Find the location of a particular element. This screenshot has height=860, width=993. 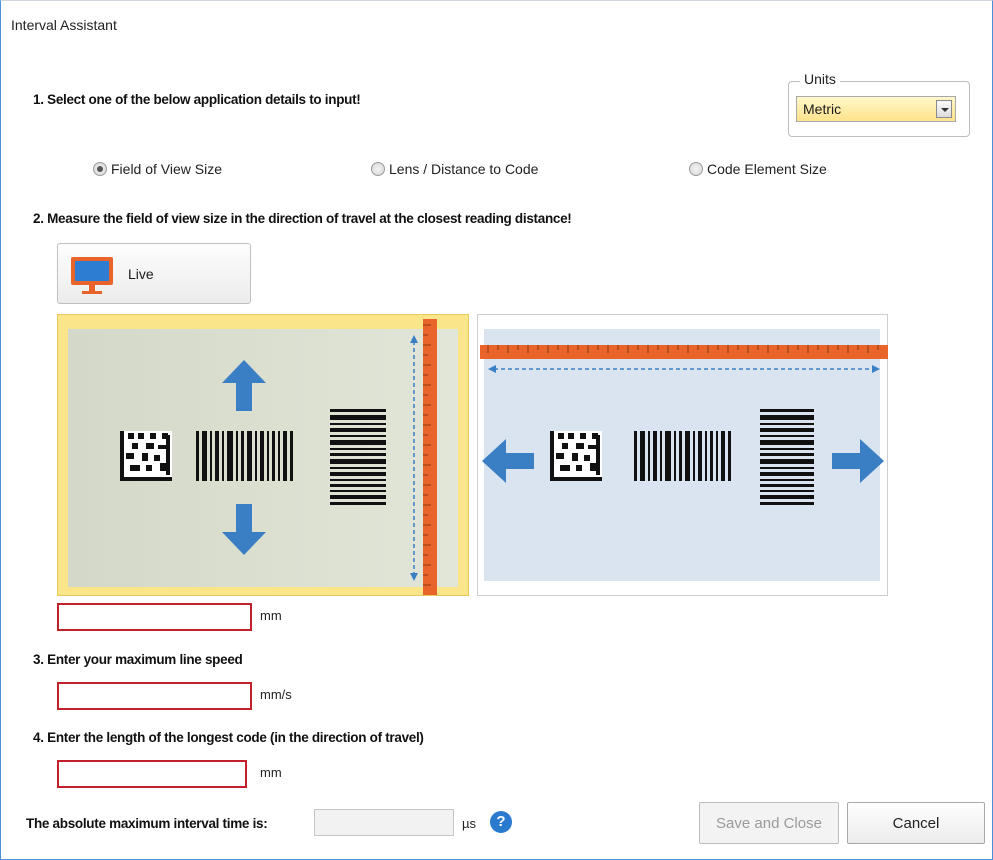

radio-lens-distance: Lens / Distance to Code is located at coordinates (454, 169).